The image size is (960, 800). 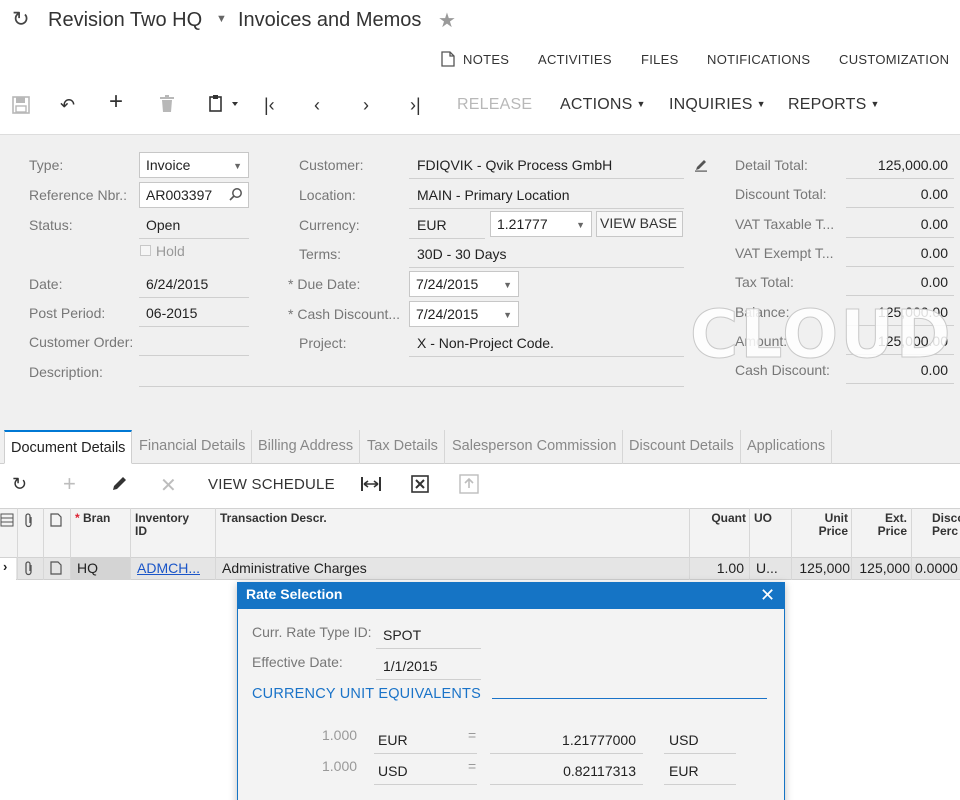 I want to click on cash-discount-date-field: 7/24/2015 ▼, so click(x=464, y=314).